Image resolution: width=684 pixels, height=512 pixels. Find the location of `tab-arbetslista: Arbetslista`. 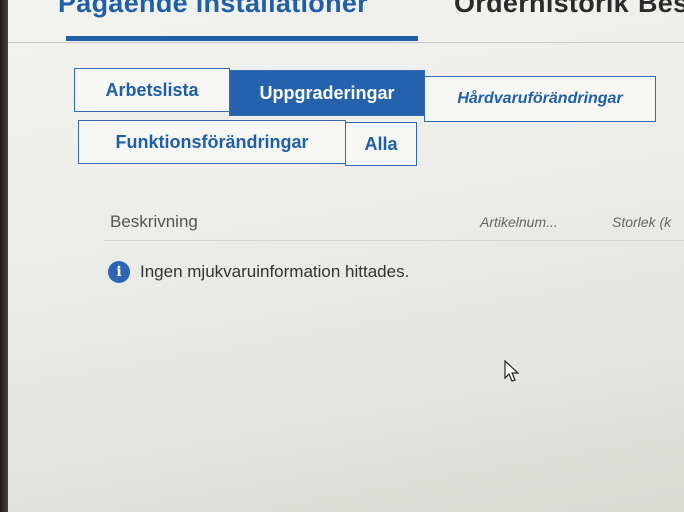

tab-arbetslista: Arbetslista is located at coordinates (152, 90).